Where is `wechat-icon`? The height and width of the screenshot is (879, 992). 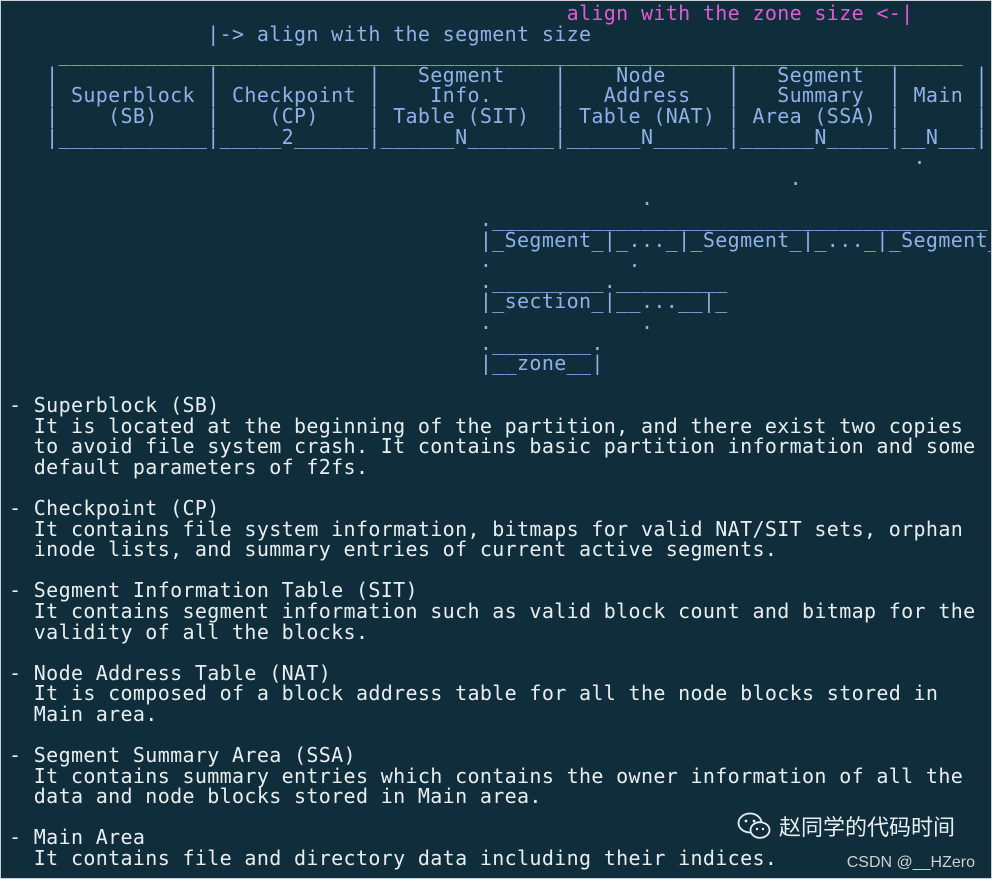
wechat-icon is located at coordinates (754, 826).